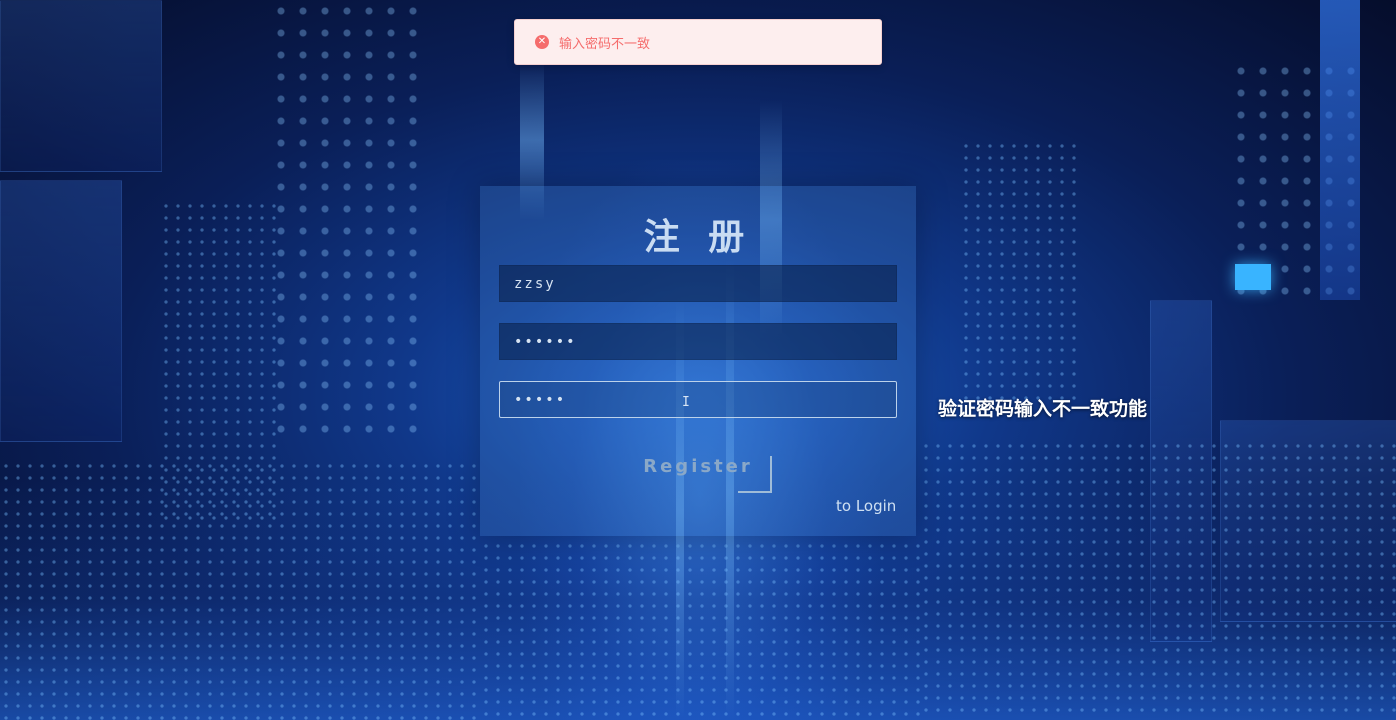 The height and width of the screenshot is (720, 1396). What do you see at coordinates (605, 44) in the screenshot?
I see `toast-message: 输入密码不一致` at bounding box center [605, 44].